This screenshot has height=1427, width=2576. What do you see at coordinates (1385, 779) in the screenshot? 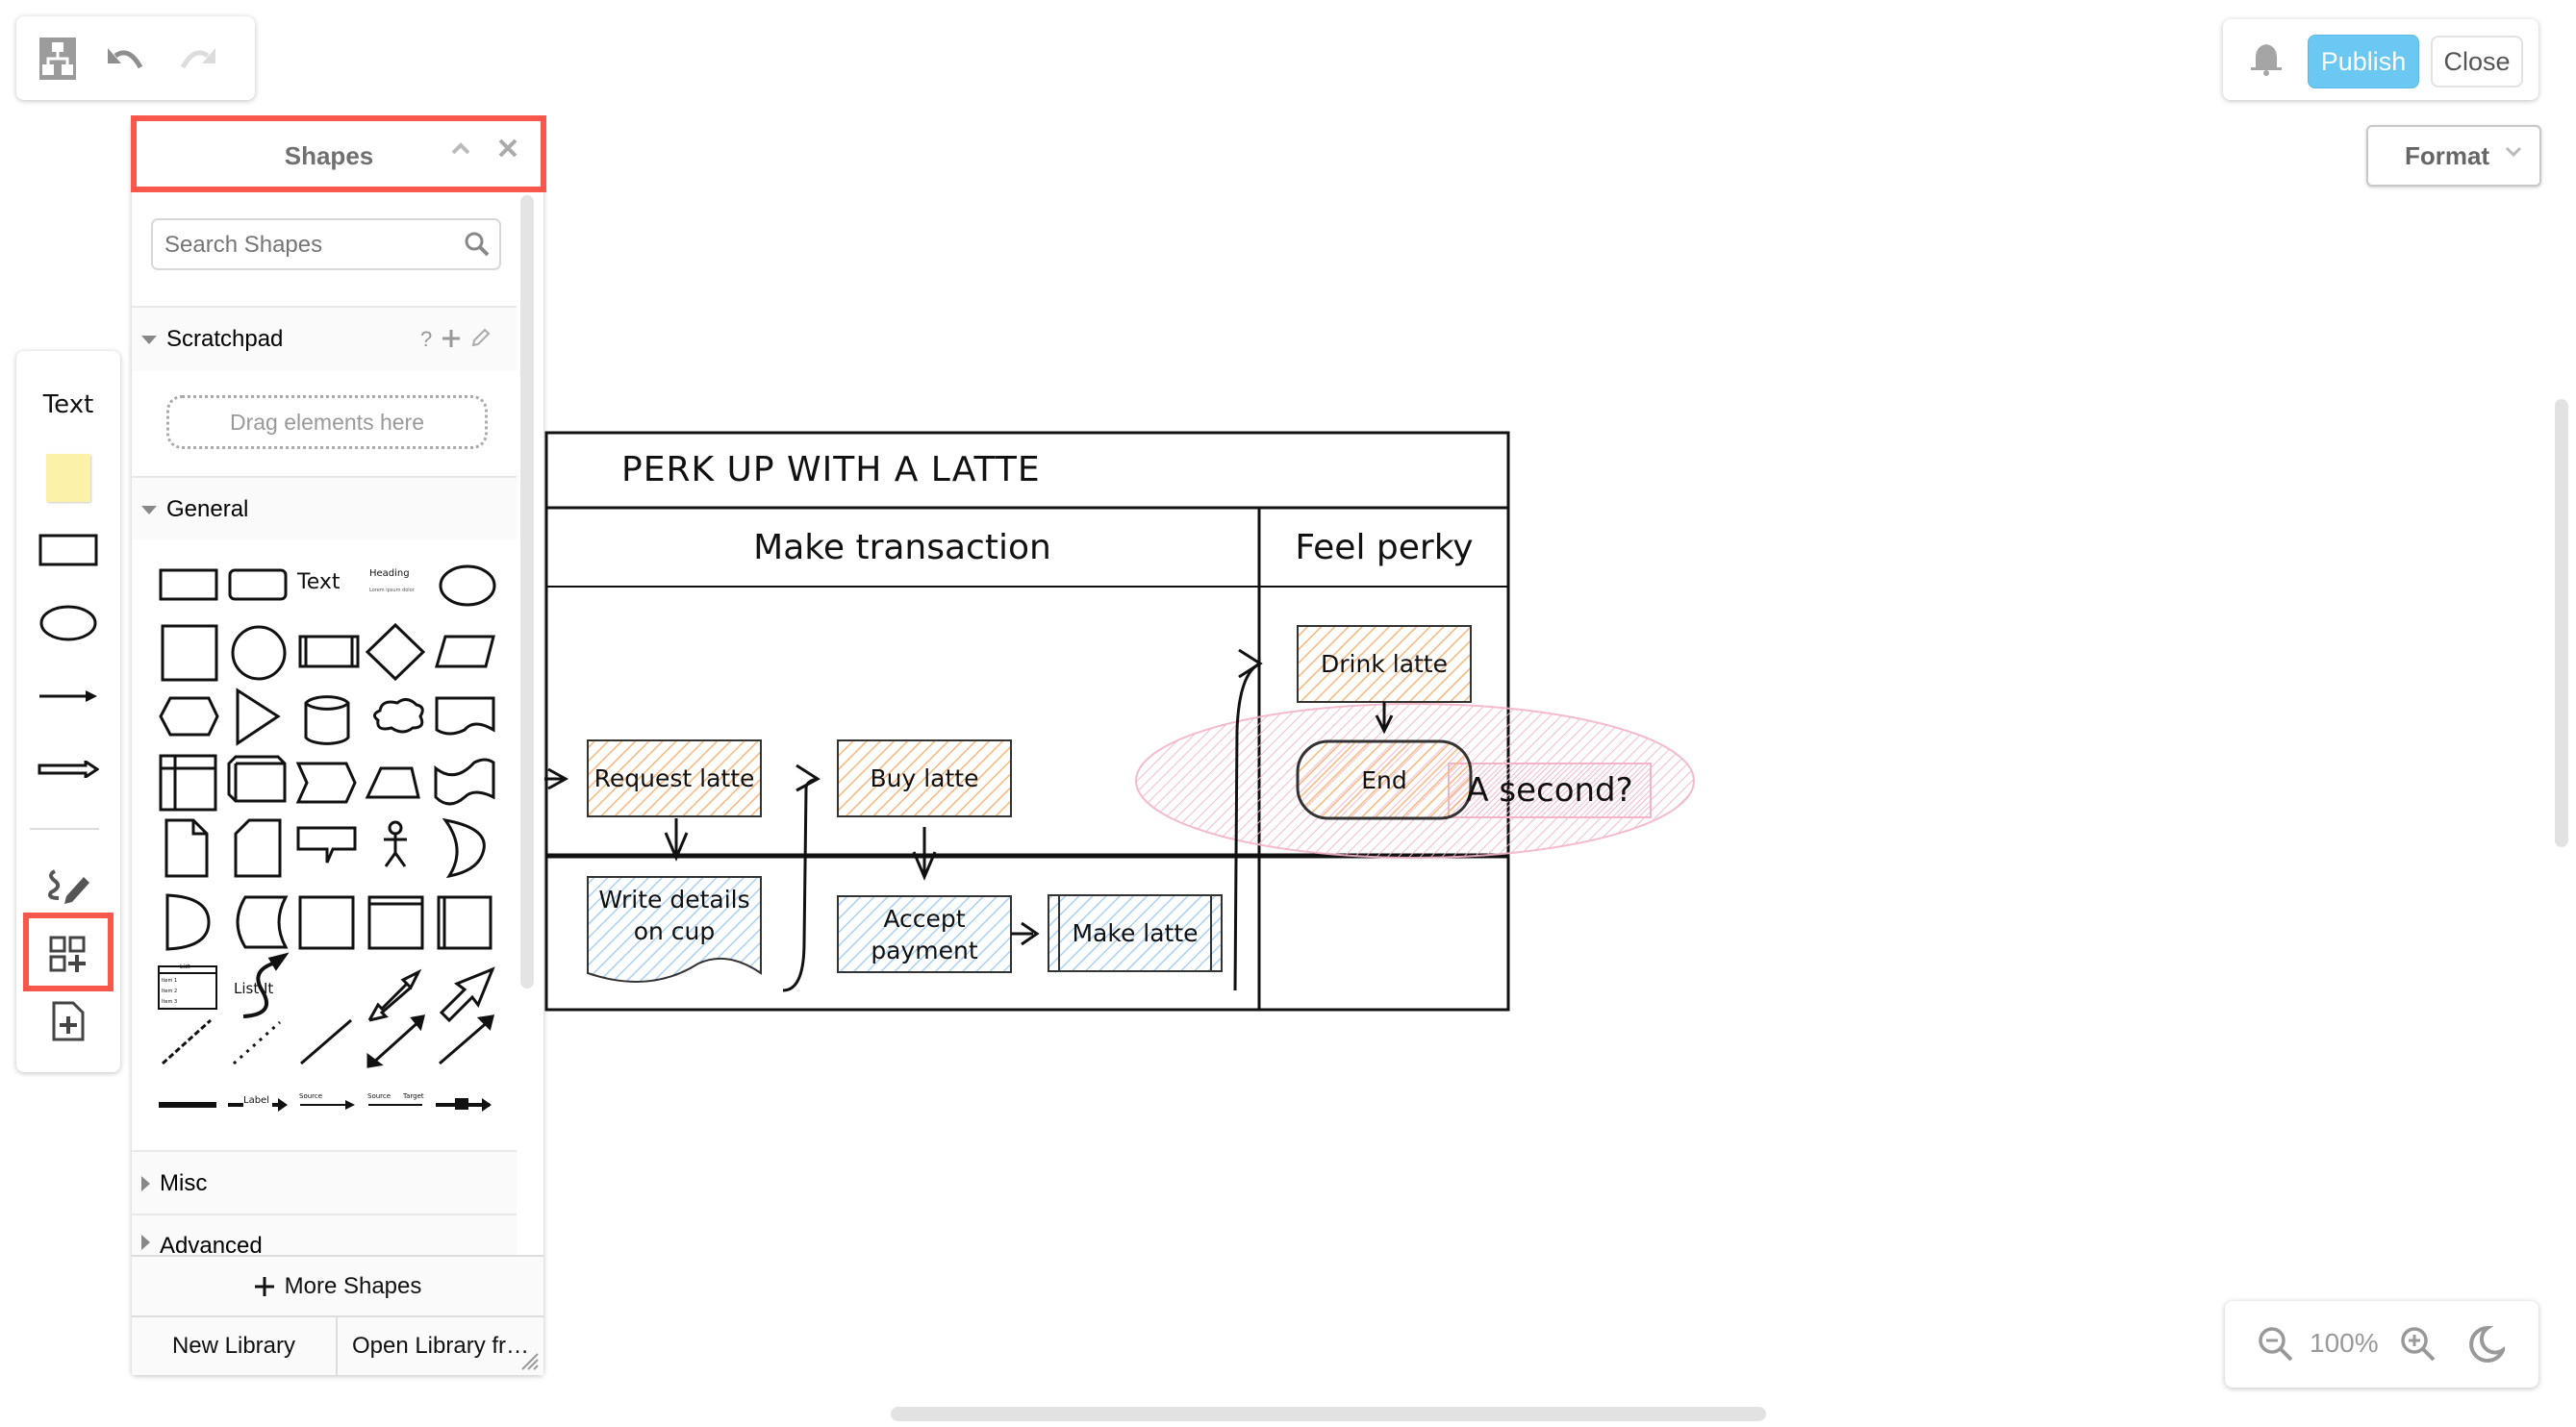
I see `end-label: End` at bounding box center [1385, 779].